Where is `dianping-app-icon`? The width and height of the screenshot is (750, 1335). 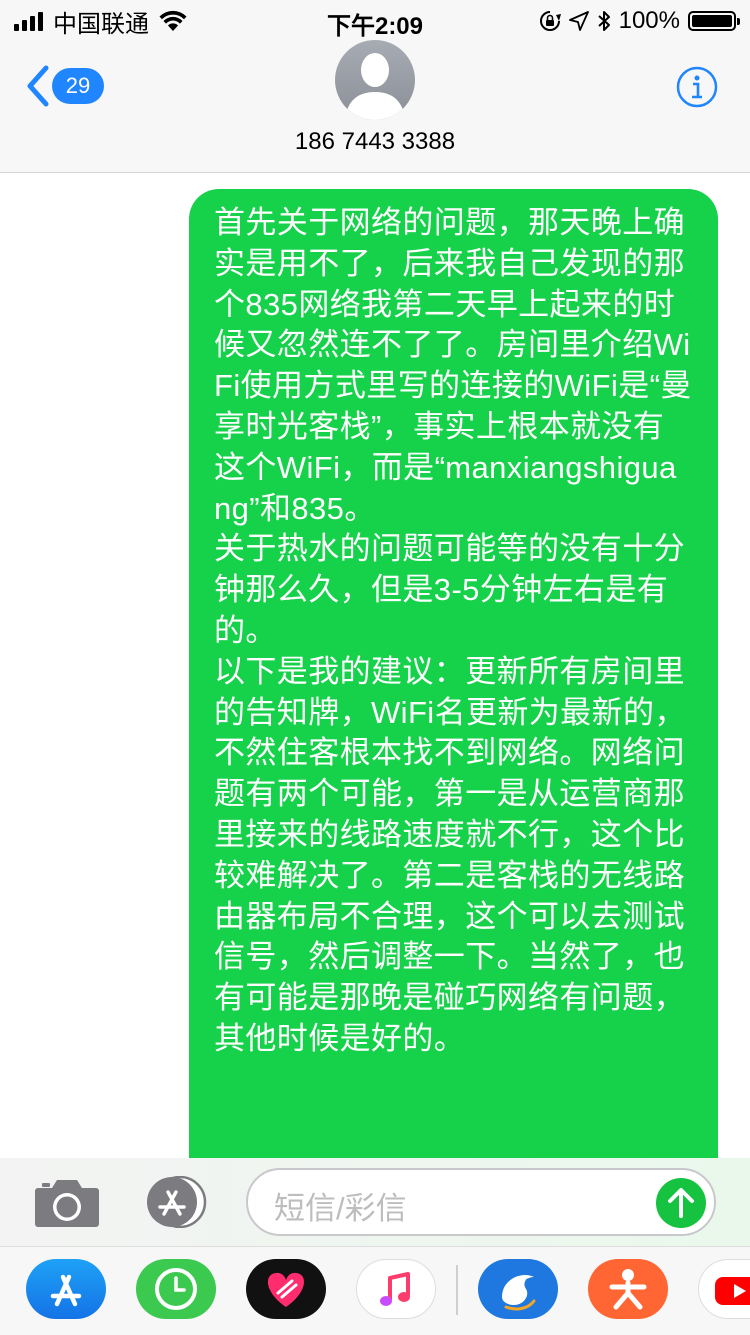
dianping-app-icon is located at coordinates (628, 1289).